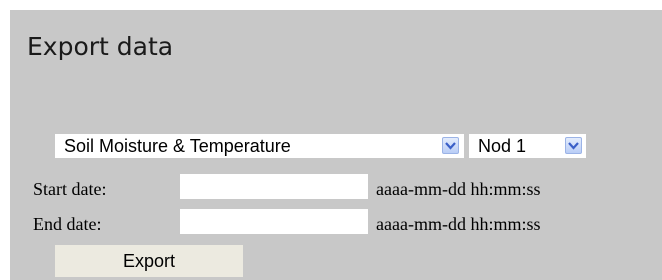  Describe the element at coordinates (502, 146) in the screenshot. I see `node-value: Nod 1` at that location.